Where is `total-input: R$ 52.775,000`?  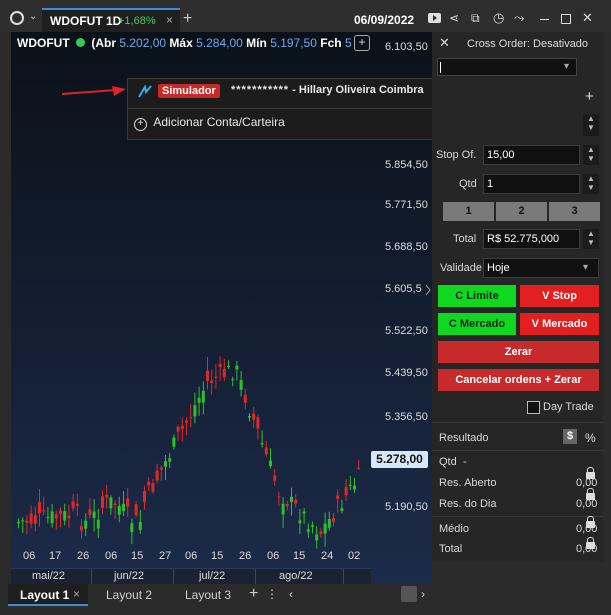
total-input: R$ 52.775,000 is located at coordinates (531, 239).